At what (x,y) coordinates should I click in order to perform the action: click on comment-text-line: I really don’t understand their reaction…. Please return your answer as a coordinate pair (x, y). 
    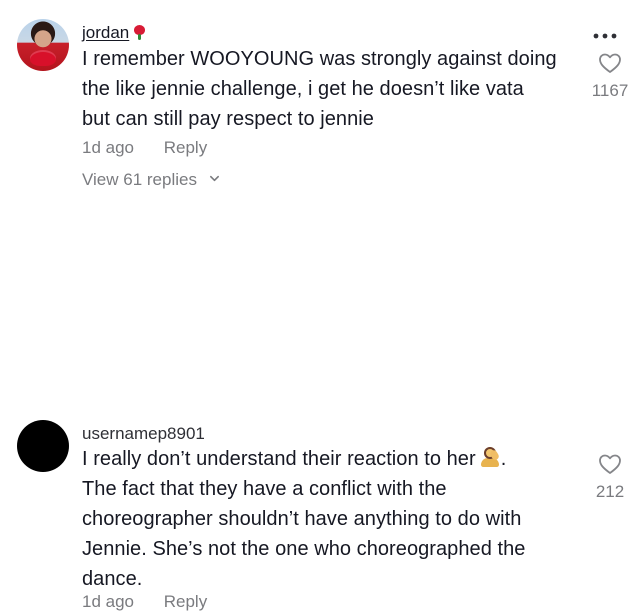
    Looking at the image, I should click on (279, 459).